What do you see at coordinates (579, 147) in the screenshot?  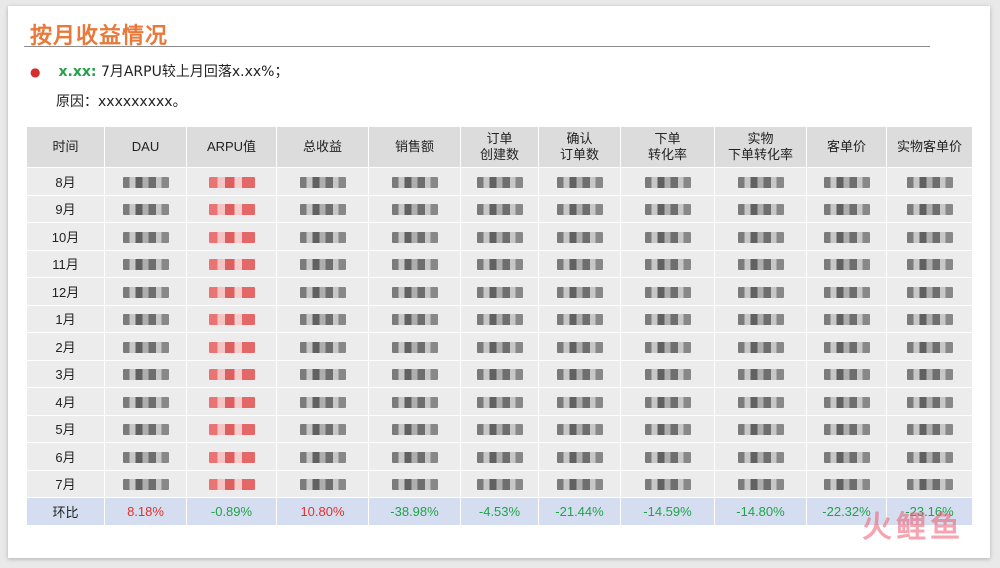 I see `column-header: 确认 订单数` at bounding box center [579, 147].